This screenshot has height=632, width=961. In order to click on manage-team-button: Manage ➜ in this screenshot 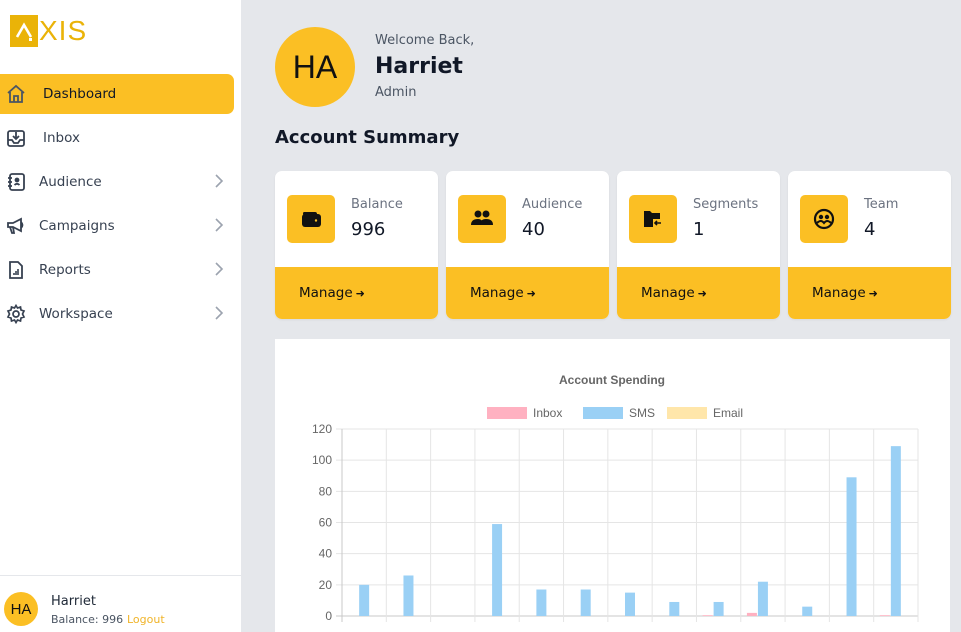, I will do `click(869, 293)`.